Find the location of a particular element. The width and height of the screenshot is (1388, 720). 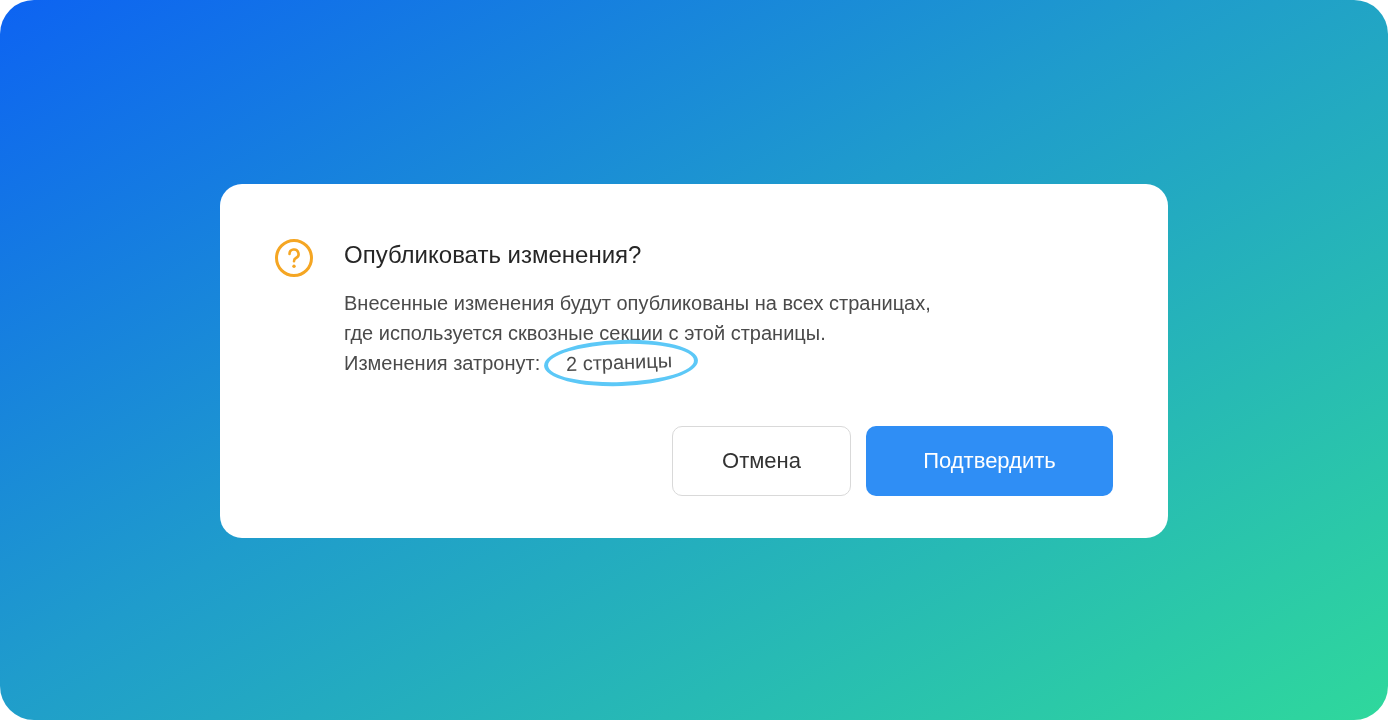

dialog-title: Опубликовать изменения? is located at coordinates (493, 255).